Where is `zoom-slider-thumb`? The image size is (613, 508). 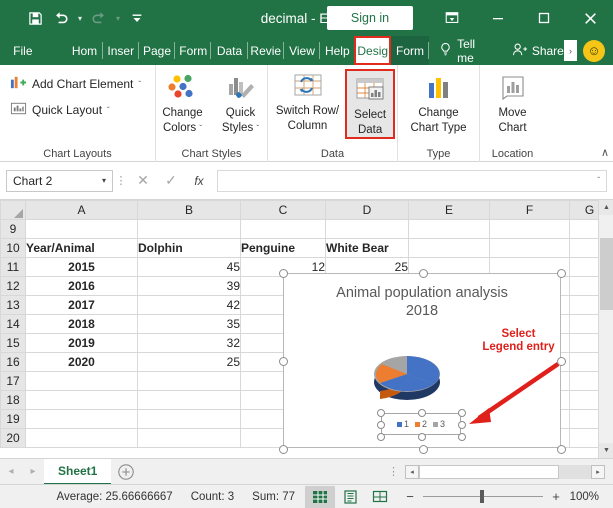 zoom-slider-thumb is located at coordinates (482, 496).